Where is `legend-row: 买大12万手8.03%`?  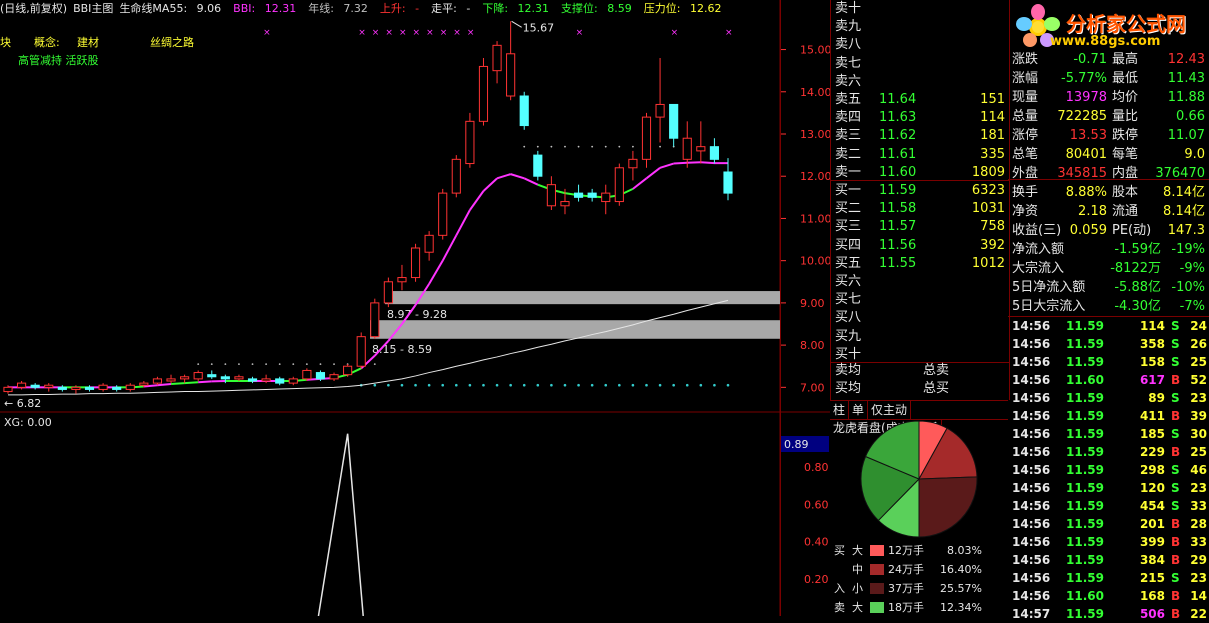 legend-row: 买大12万手8.03% is located at coordinates (919, 550).